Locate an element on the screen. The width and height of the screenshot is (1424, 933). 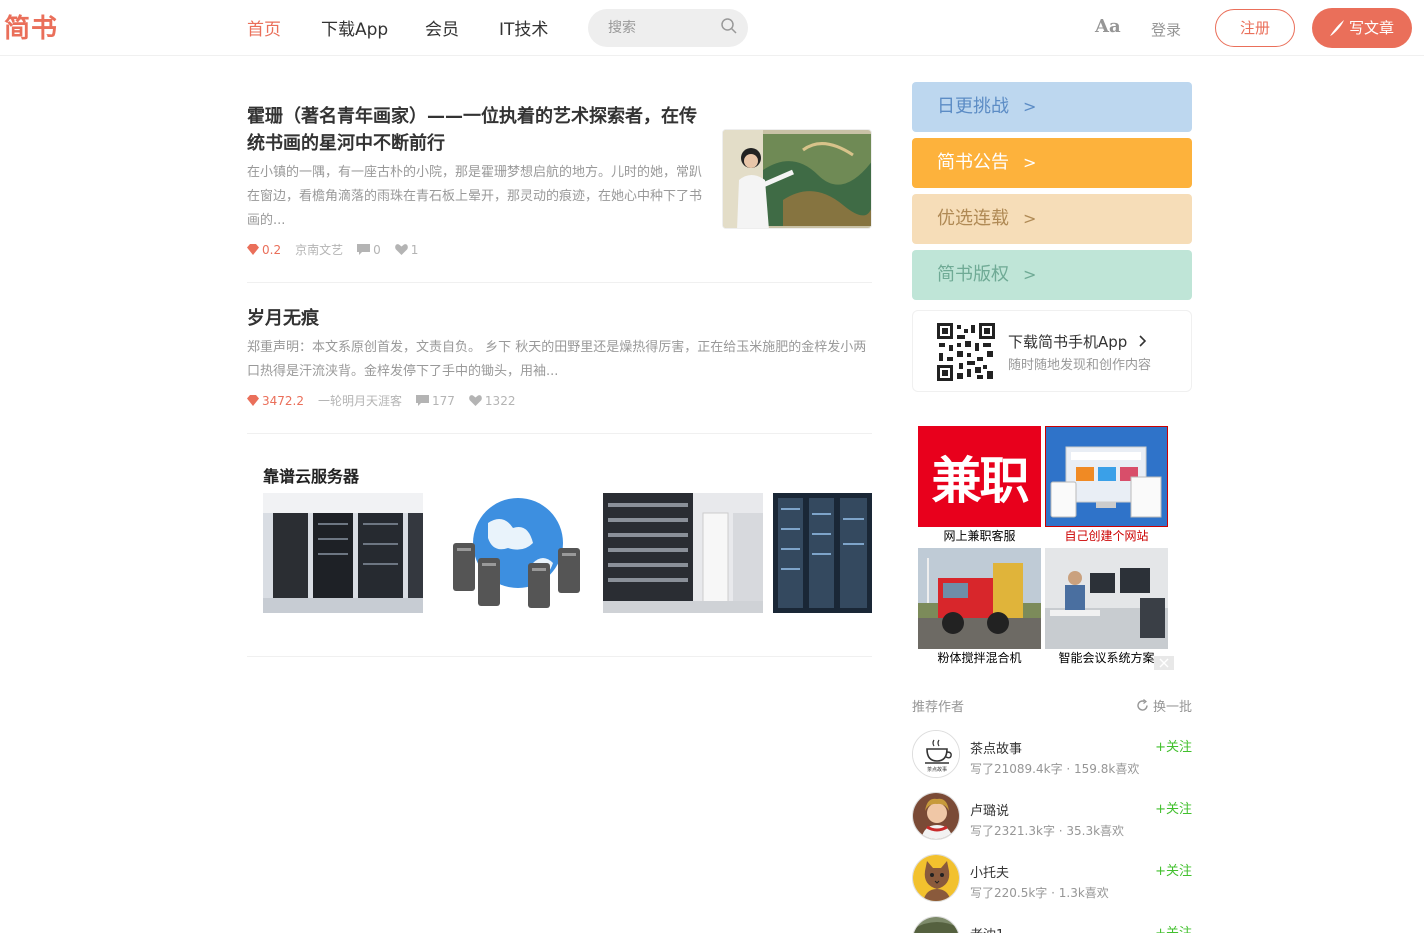
diamond-badge: 3472.2 is located at coordinates (275, 401).